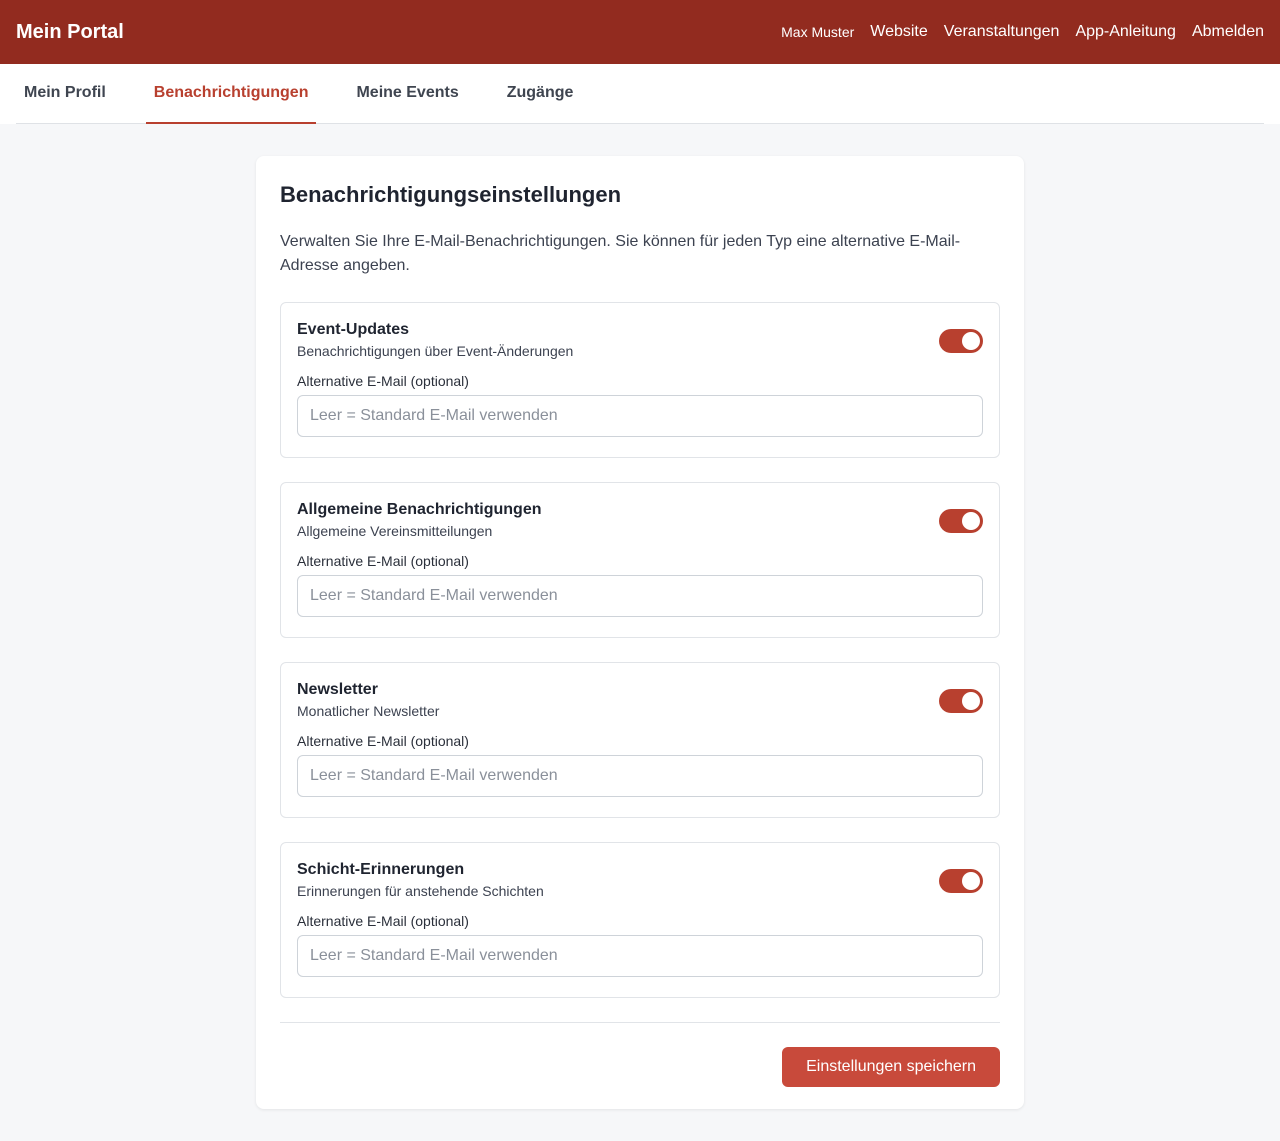 This screenshot has height=1141, width=1280. What do you see at coordinates (1125, 32) in the screenshot?
I see `nav-link-app-anleitung: App-Anleitung` at bounding box center [1125, 32].